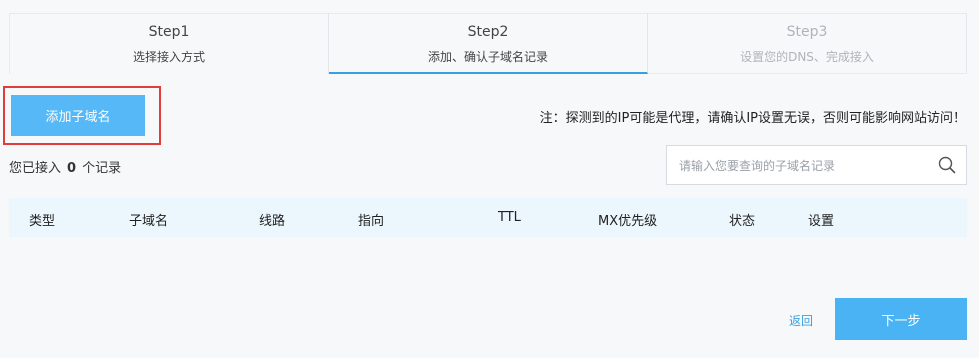 The height and width of the screenshot is (358, 979). I want to click on step-1: Step1 选择接入方式, so click(169, 43).